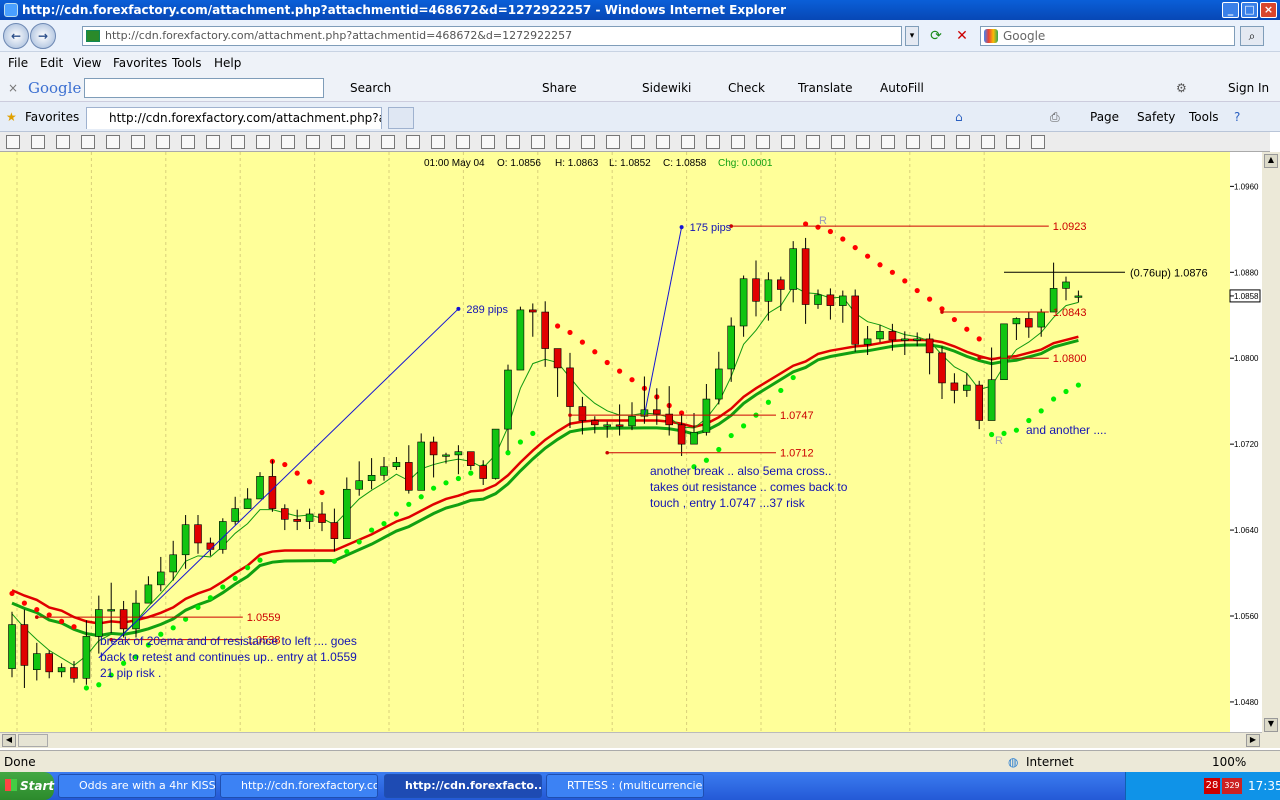 Image resolution: width=1280 pixels, height=800 pixels. I want to click on help-icon: ?, so click(1237, 117).